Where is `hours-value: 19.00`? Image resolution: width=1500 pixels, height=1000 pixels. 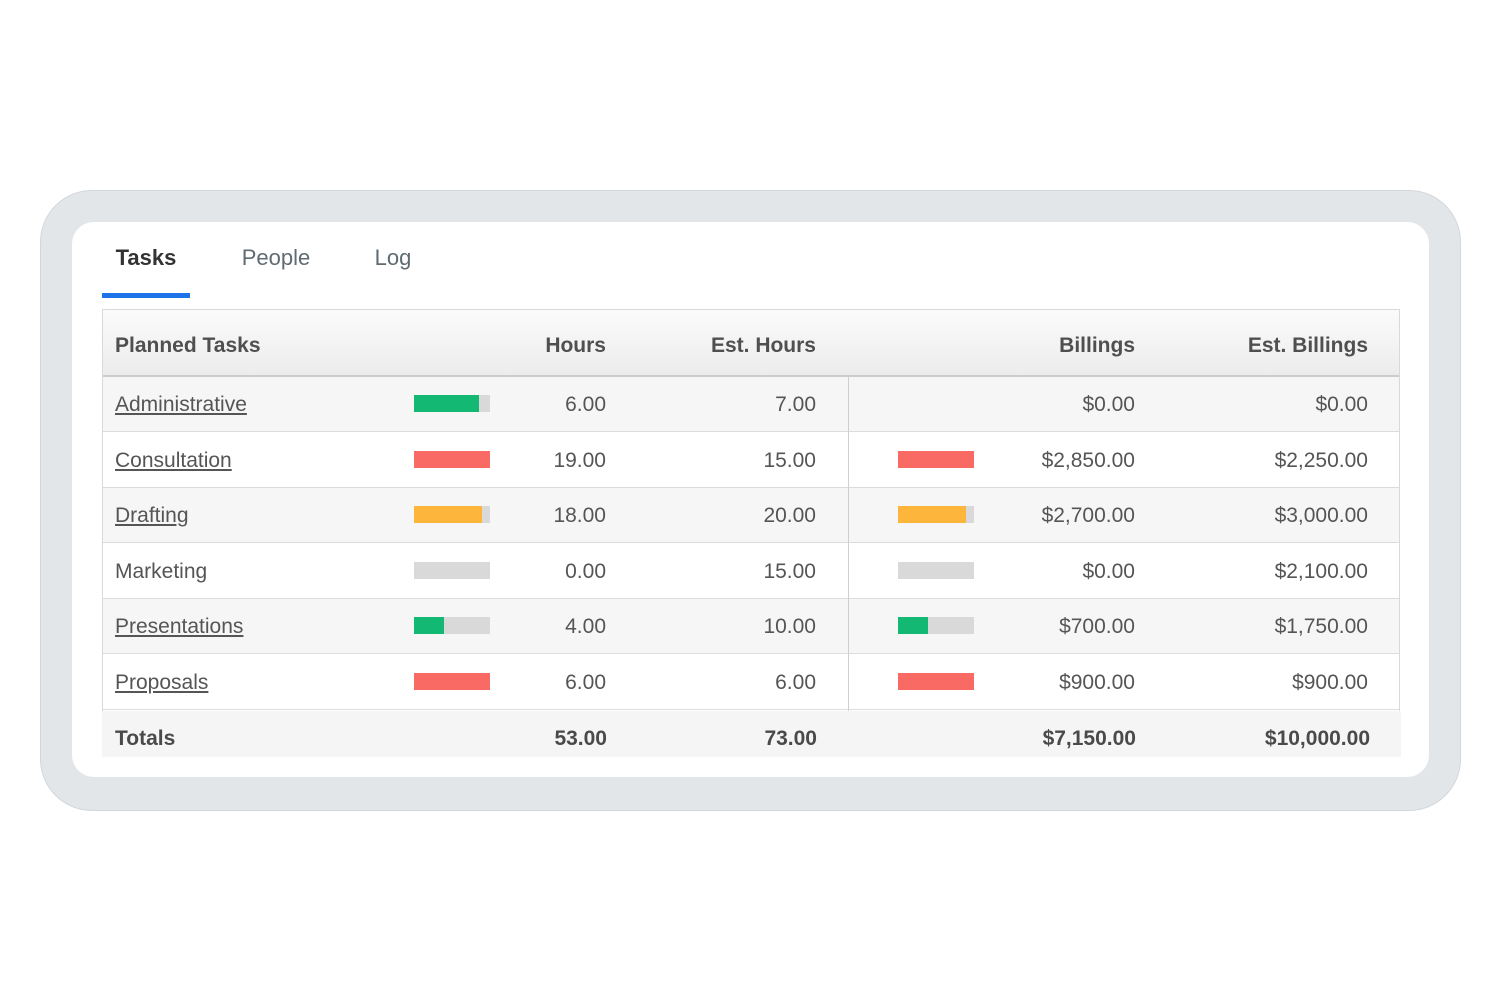
hours-value: 19.00 is located at coordinates (579, 460).